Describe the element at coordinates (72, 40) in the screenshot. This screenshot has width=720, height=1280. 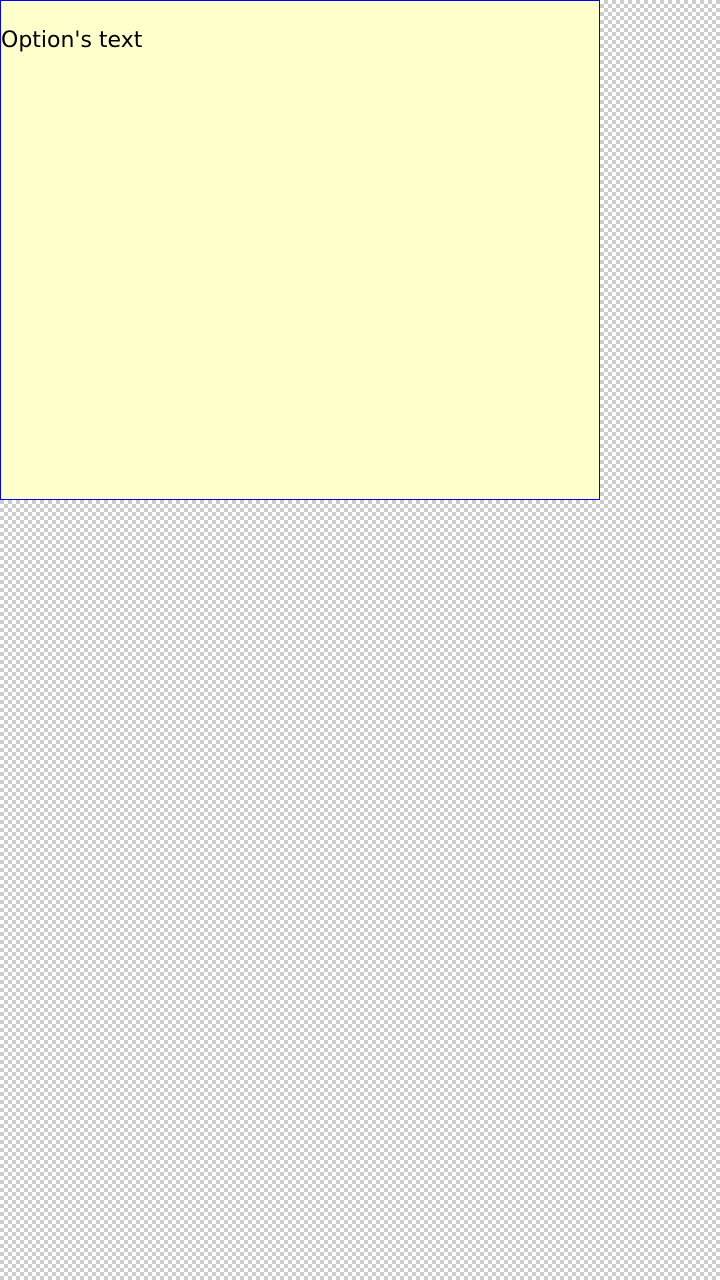
I see `option-text: Option's text` at that location.